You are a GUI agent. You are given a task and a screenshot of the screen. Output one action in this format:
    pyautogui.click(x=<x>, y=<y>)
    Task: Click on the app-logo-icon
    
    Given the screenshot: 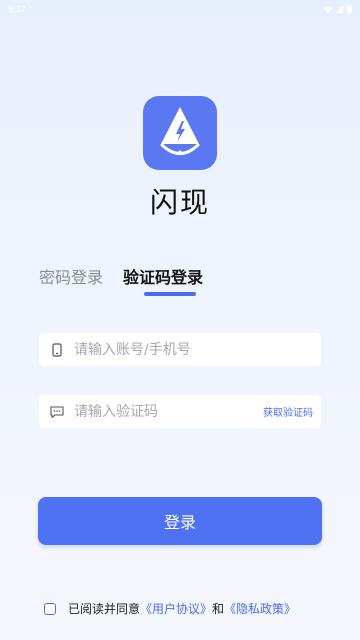 What is the action you would take?
    pyautogui.click(x=180, y=133)
    